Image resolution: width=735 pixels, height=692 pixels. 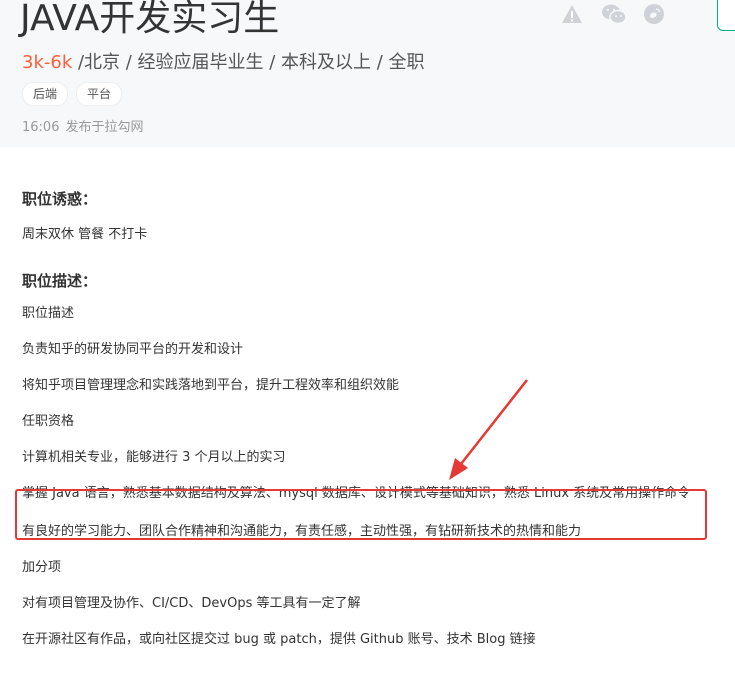 I want to click on publish-info: 16:06 发布于拉勾网, so click(x=82, y=125).